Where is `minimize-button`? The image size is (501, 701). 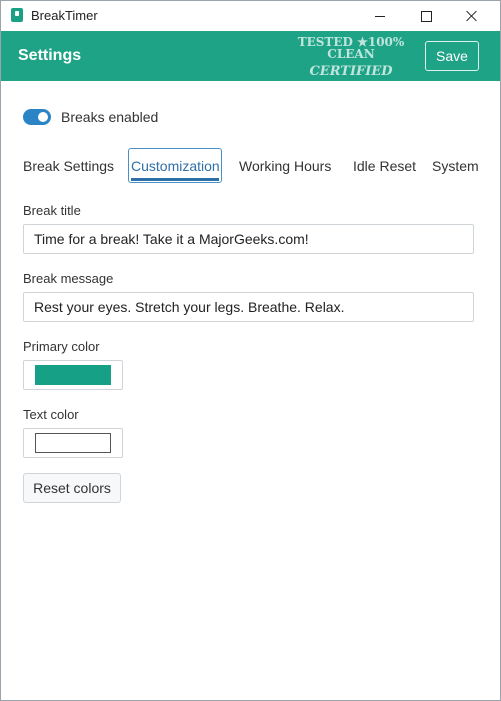 minimize-button is located at coordinates (380, 16).